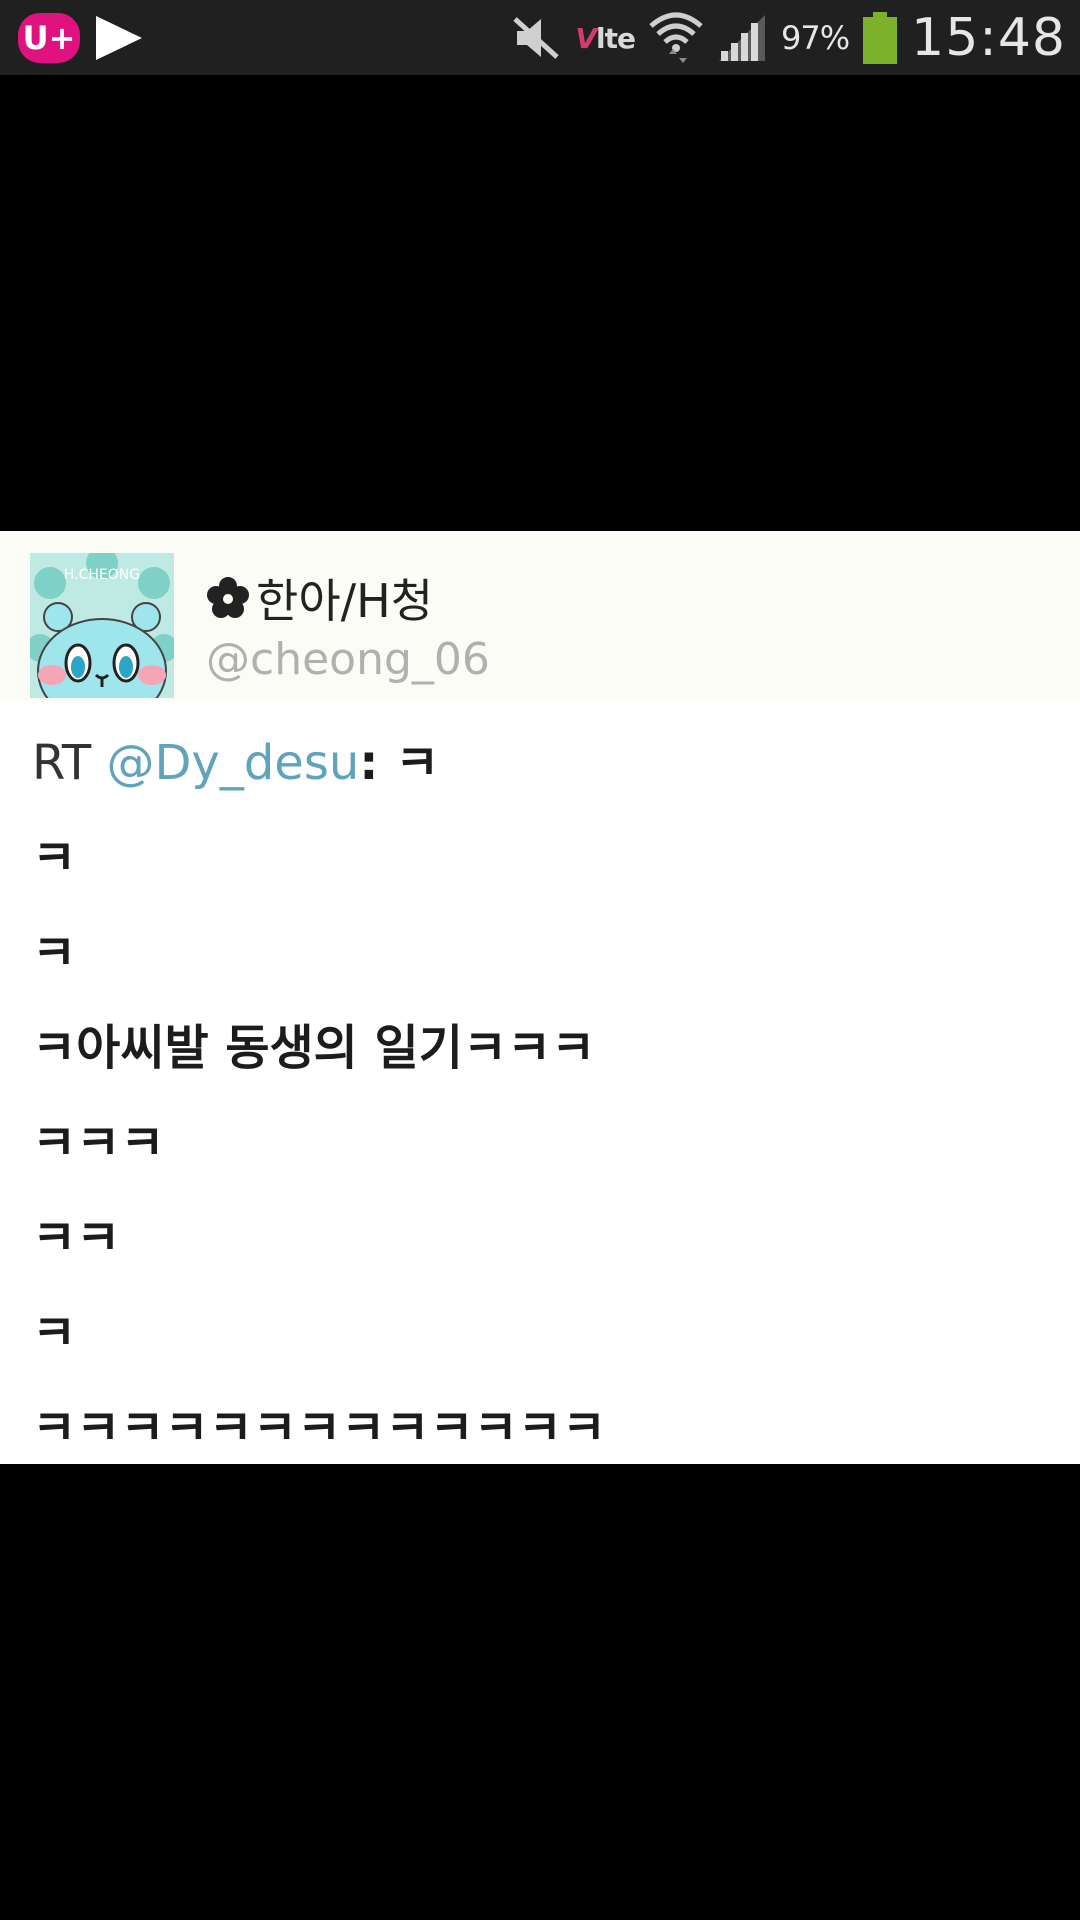 The image size is (1080, 1920). What do you see at coordinates (49, 37) in the screenshot?
I see `uplus-logo-icon: U+` at bounding box center [49, 37].